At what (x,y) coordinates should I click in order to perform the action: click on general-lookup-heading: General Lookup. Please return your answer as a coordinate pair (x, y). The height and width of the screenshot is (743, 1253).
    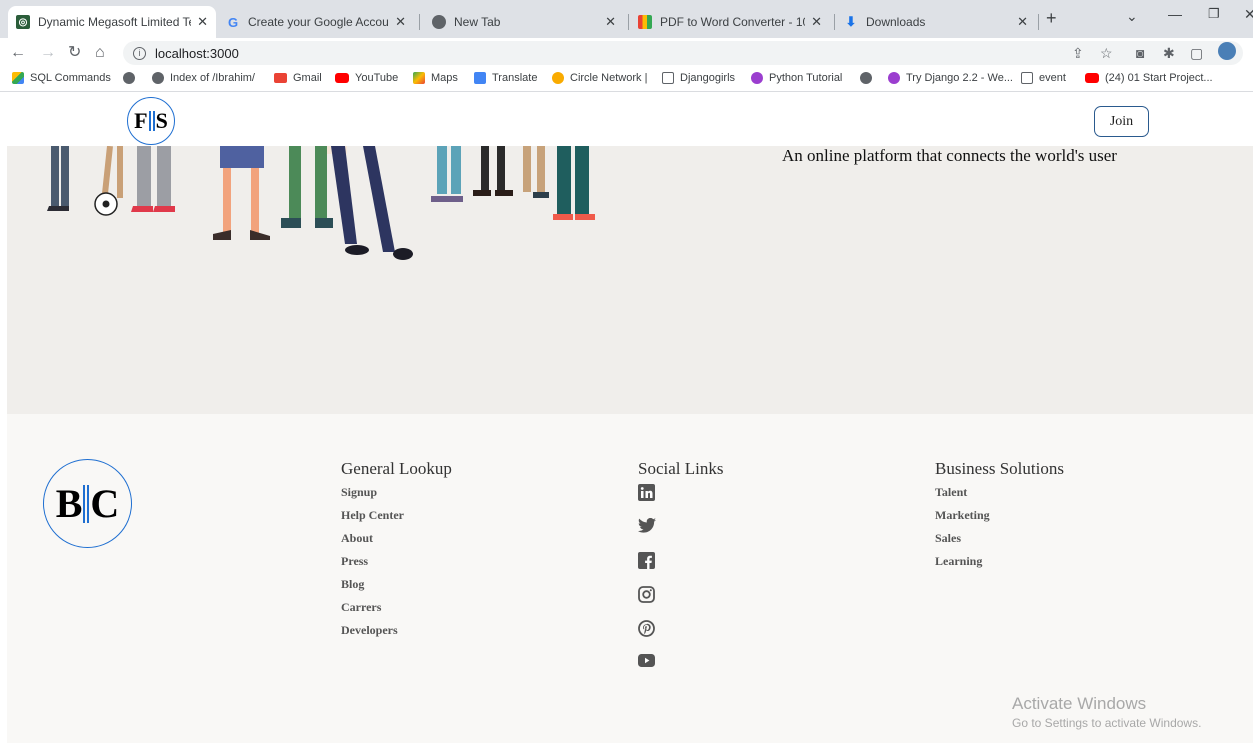
    Looking at the image, I should click on (396, 468).